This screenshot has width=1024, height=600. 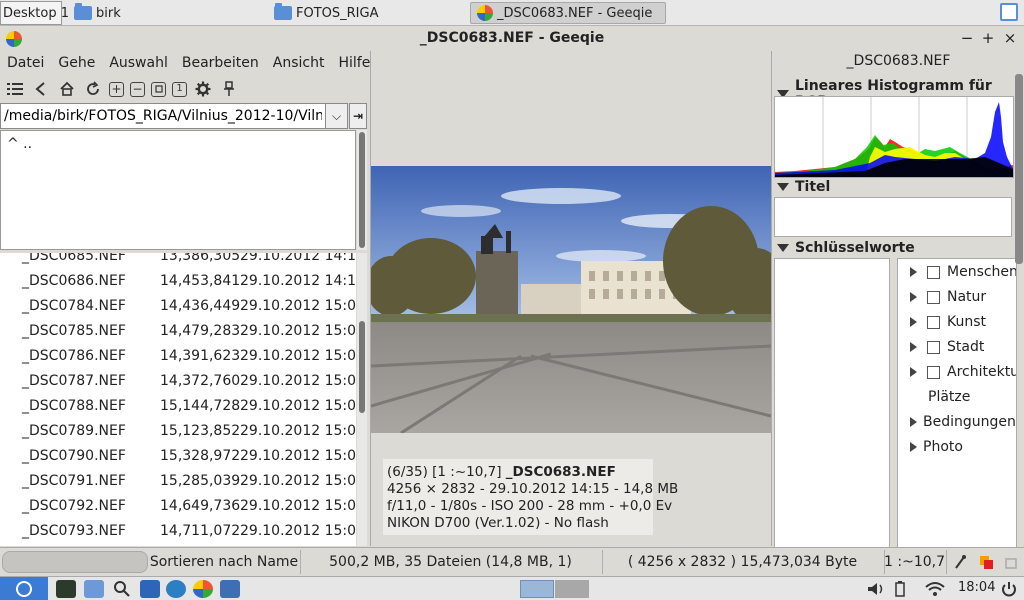 What do you see at coordinates (846, 248) in the screenshot?
I see `keywords-section-header: Schlüsselworte` at bounding box center [846, 248].